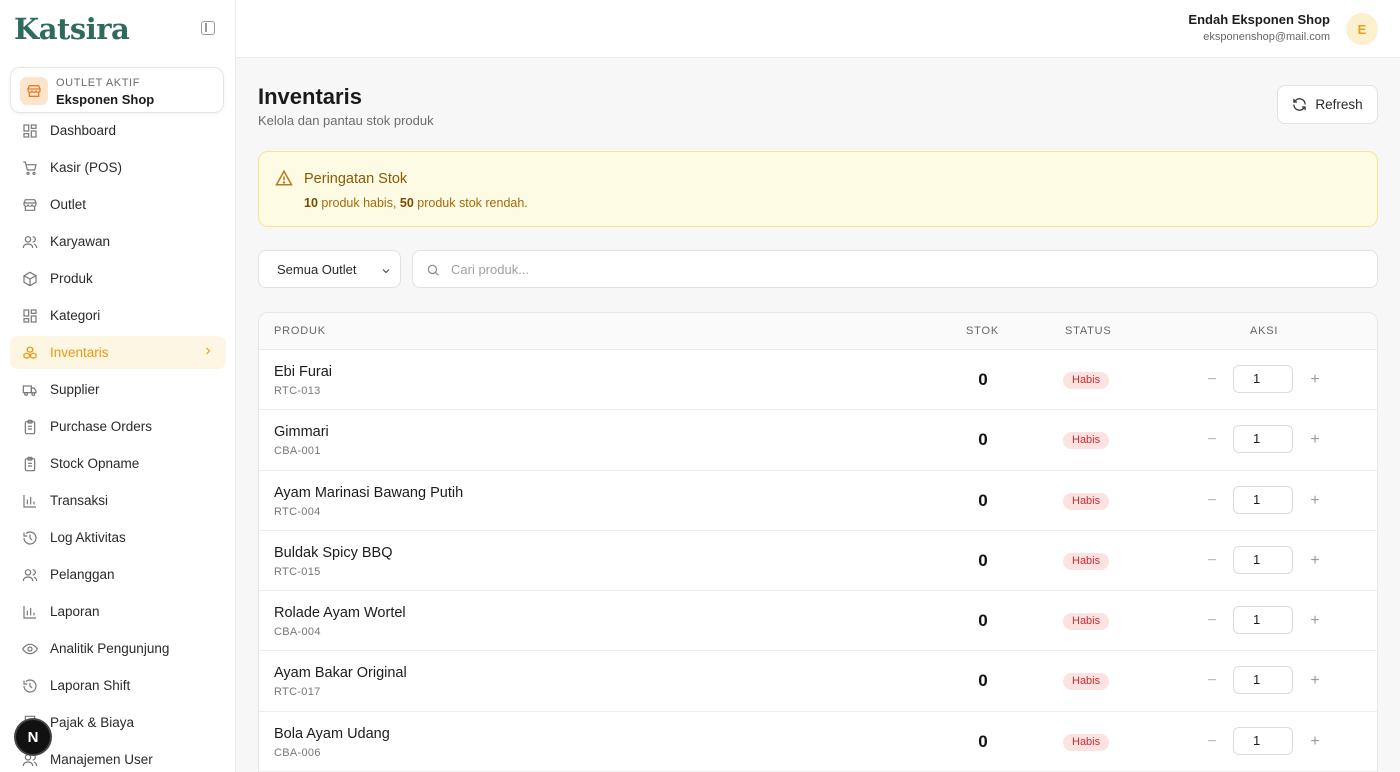 The height and width of the screenshot is (772, 1400). I want to click on user-email: eksponenshop@mail.com, so click(1266, 37).